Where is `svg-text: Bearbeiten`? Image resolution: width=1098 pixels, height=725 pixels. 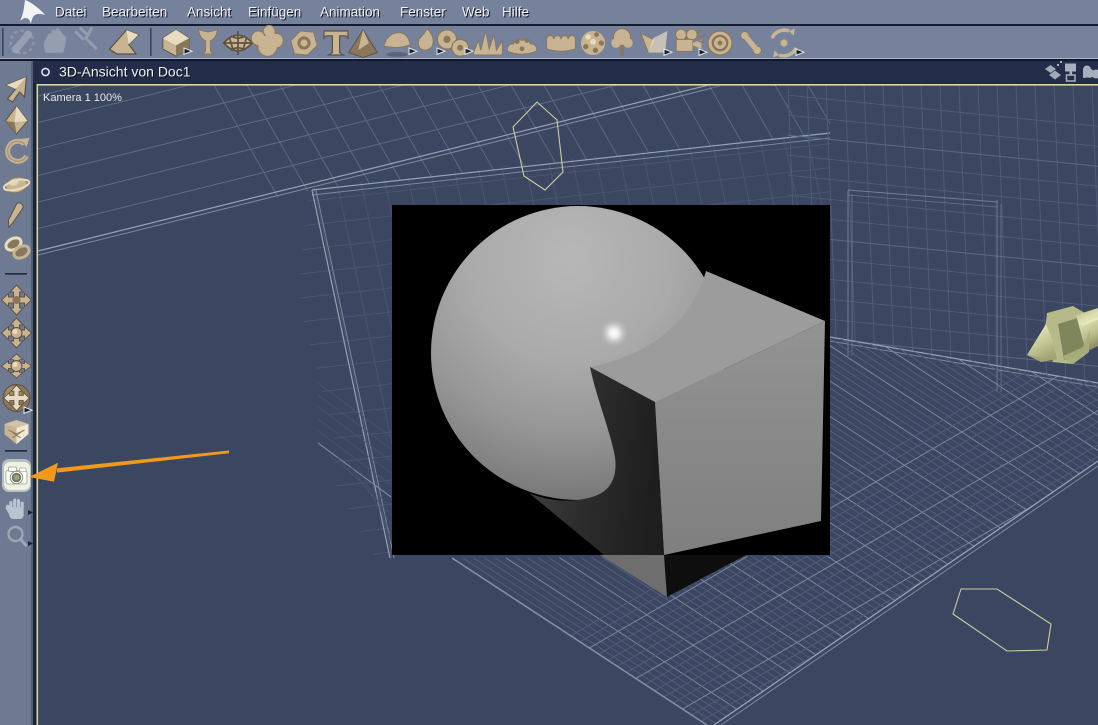
svg-text: Bearbeiten is located at coordinates (134, 12).